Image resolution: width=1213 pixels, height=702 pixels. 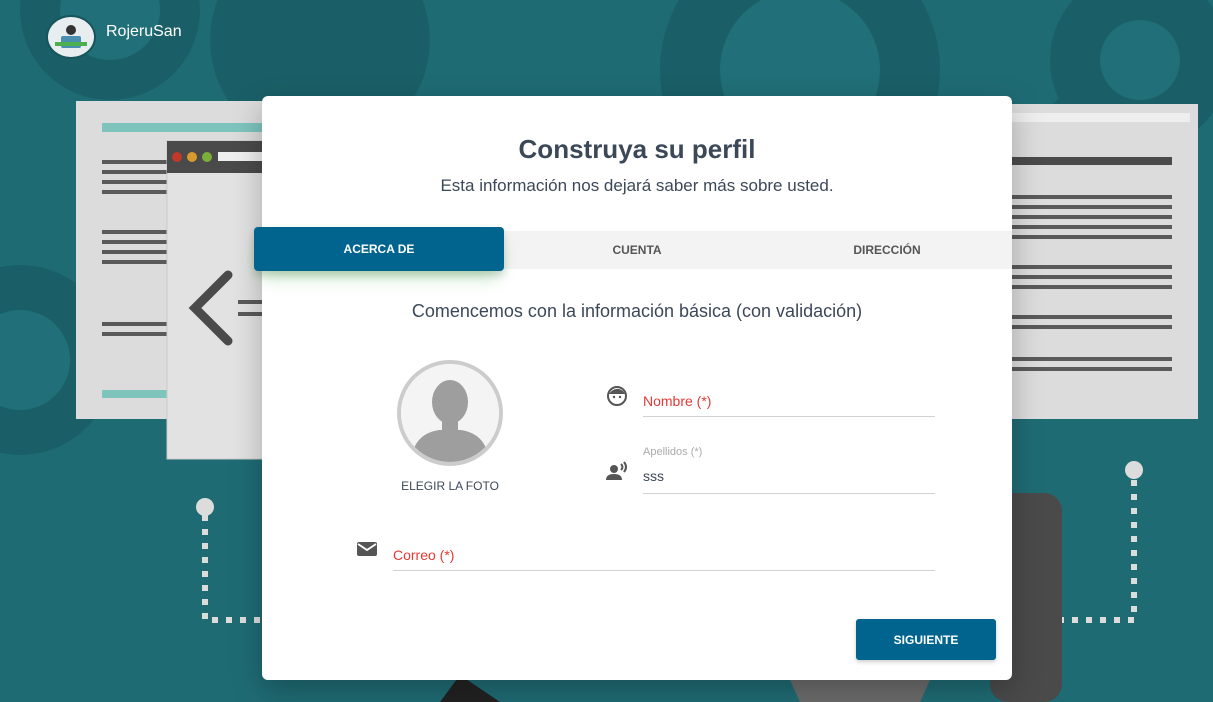 I want to click on choose-photo-label: ELEGIR LA FOTO, so click(x=450, y=486).